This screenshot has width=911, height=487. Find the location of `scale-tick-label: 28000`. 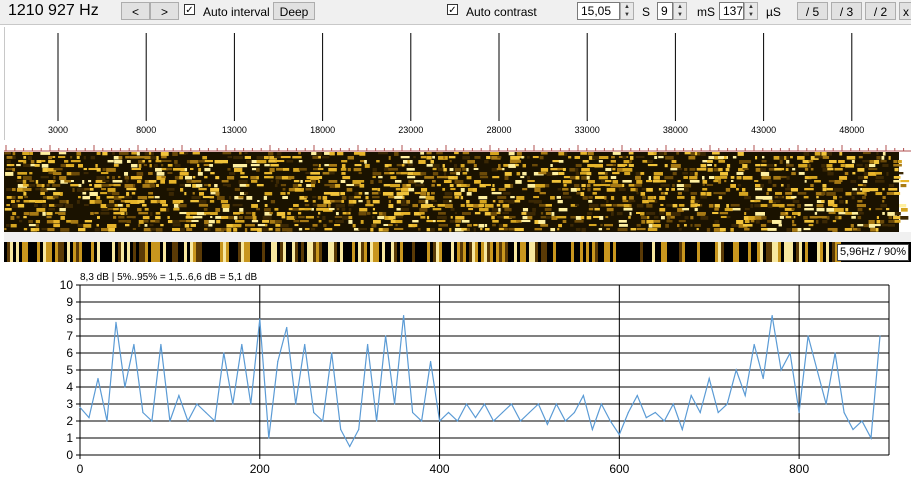

scale-tick-label: 28000 is located at coordinates (498, 130).